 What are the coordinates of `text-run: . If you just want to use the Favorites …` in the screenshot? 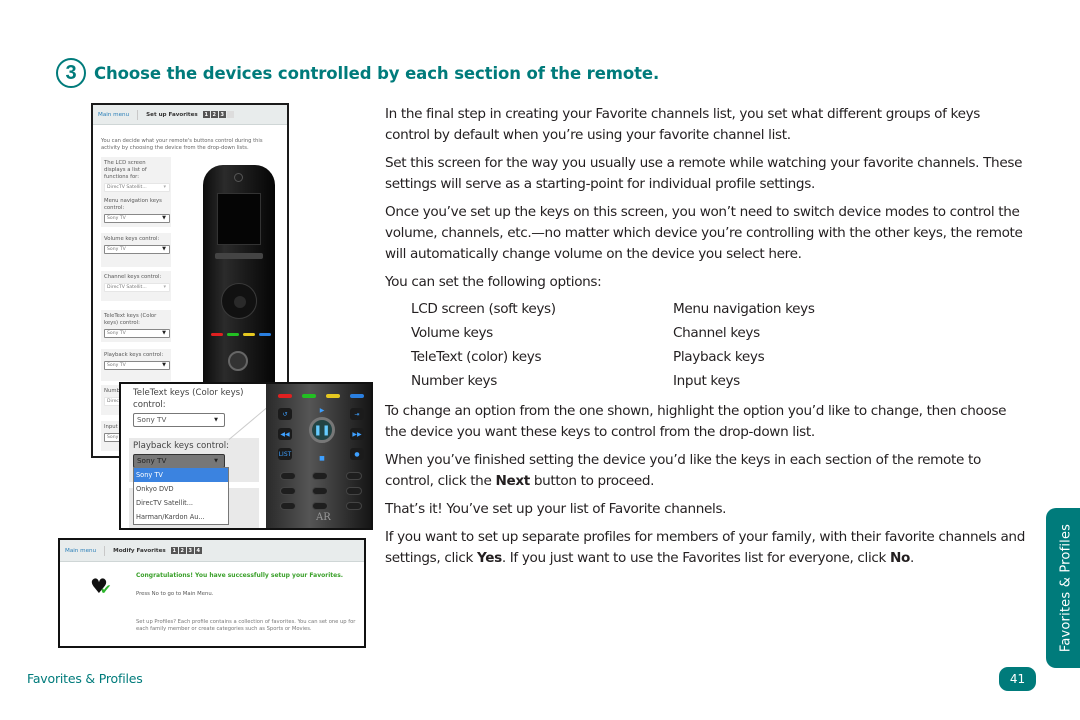 It's located at (696, 558).